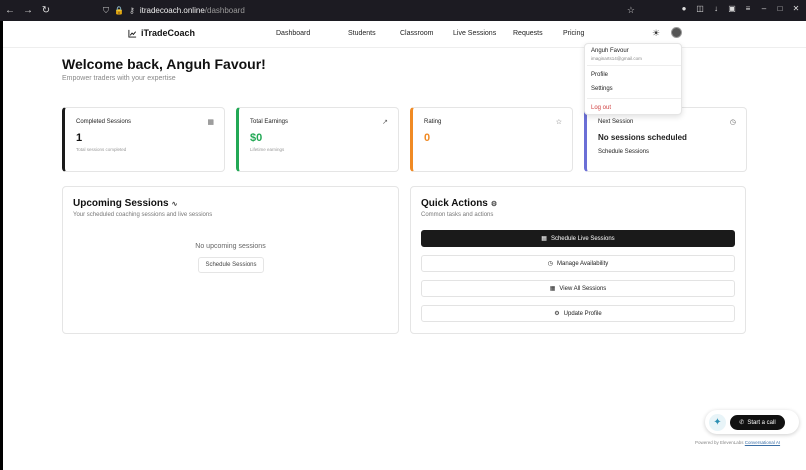 This screenshot has height=470, width=806. Describe the element at coordinates (230, 246) in the screenshot. I see `empty-state-text: No upcoming sessions` at that location.